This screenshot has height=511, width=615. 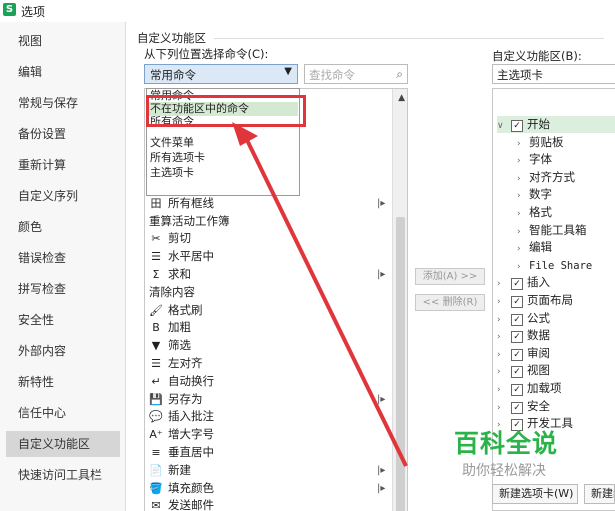 What do you see at coordinates (506, 443) in the screenshot?
I see `watermark-title: 百科全说` at bounding box center [506, 443].